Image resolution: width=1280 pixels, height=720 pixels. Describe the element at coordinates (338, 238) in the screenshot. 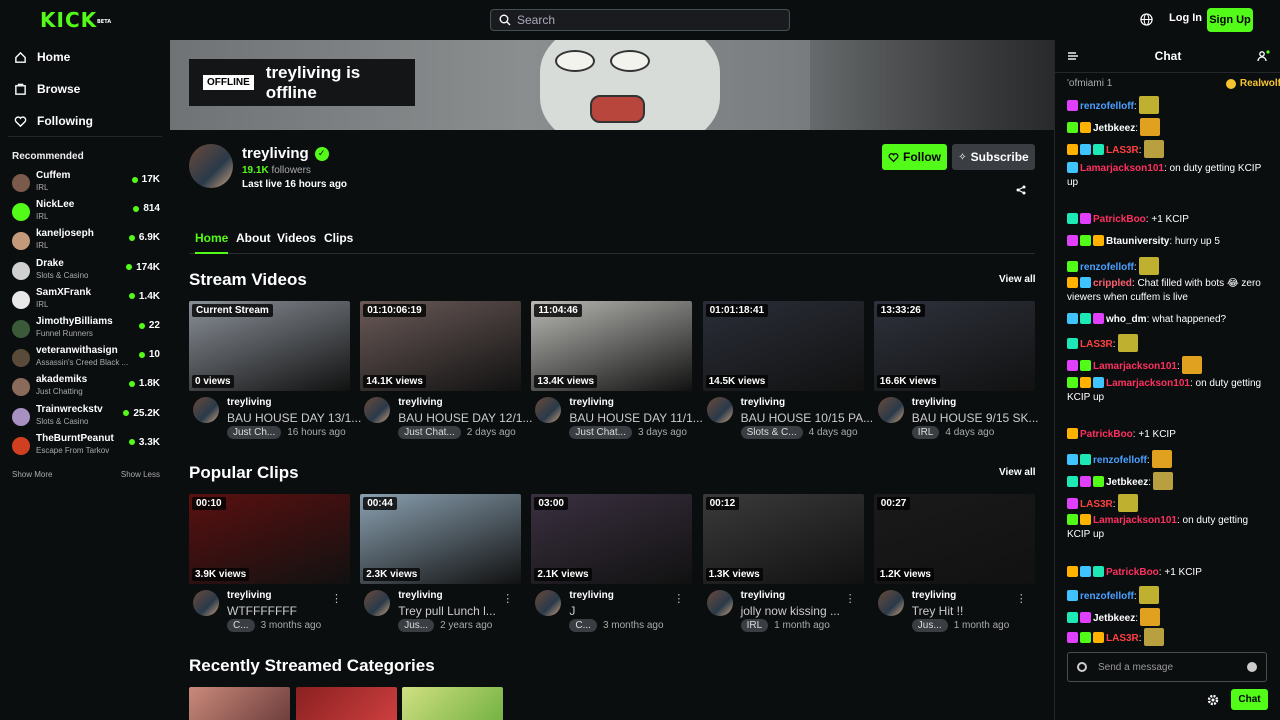

I see `tab-clips: Clips` at that location.